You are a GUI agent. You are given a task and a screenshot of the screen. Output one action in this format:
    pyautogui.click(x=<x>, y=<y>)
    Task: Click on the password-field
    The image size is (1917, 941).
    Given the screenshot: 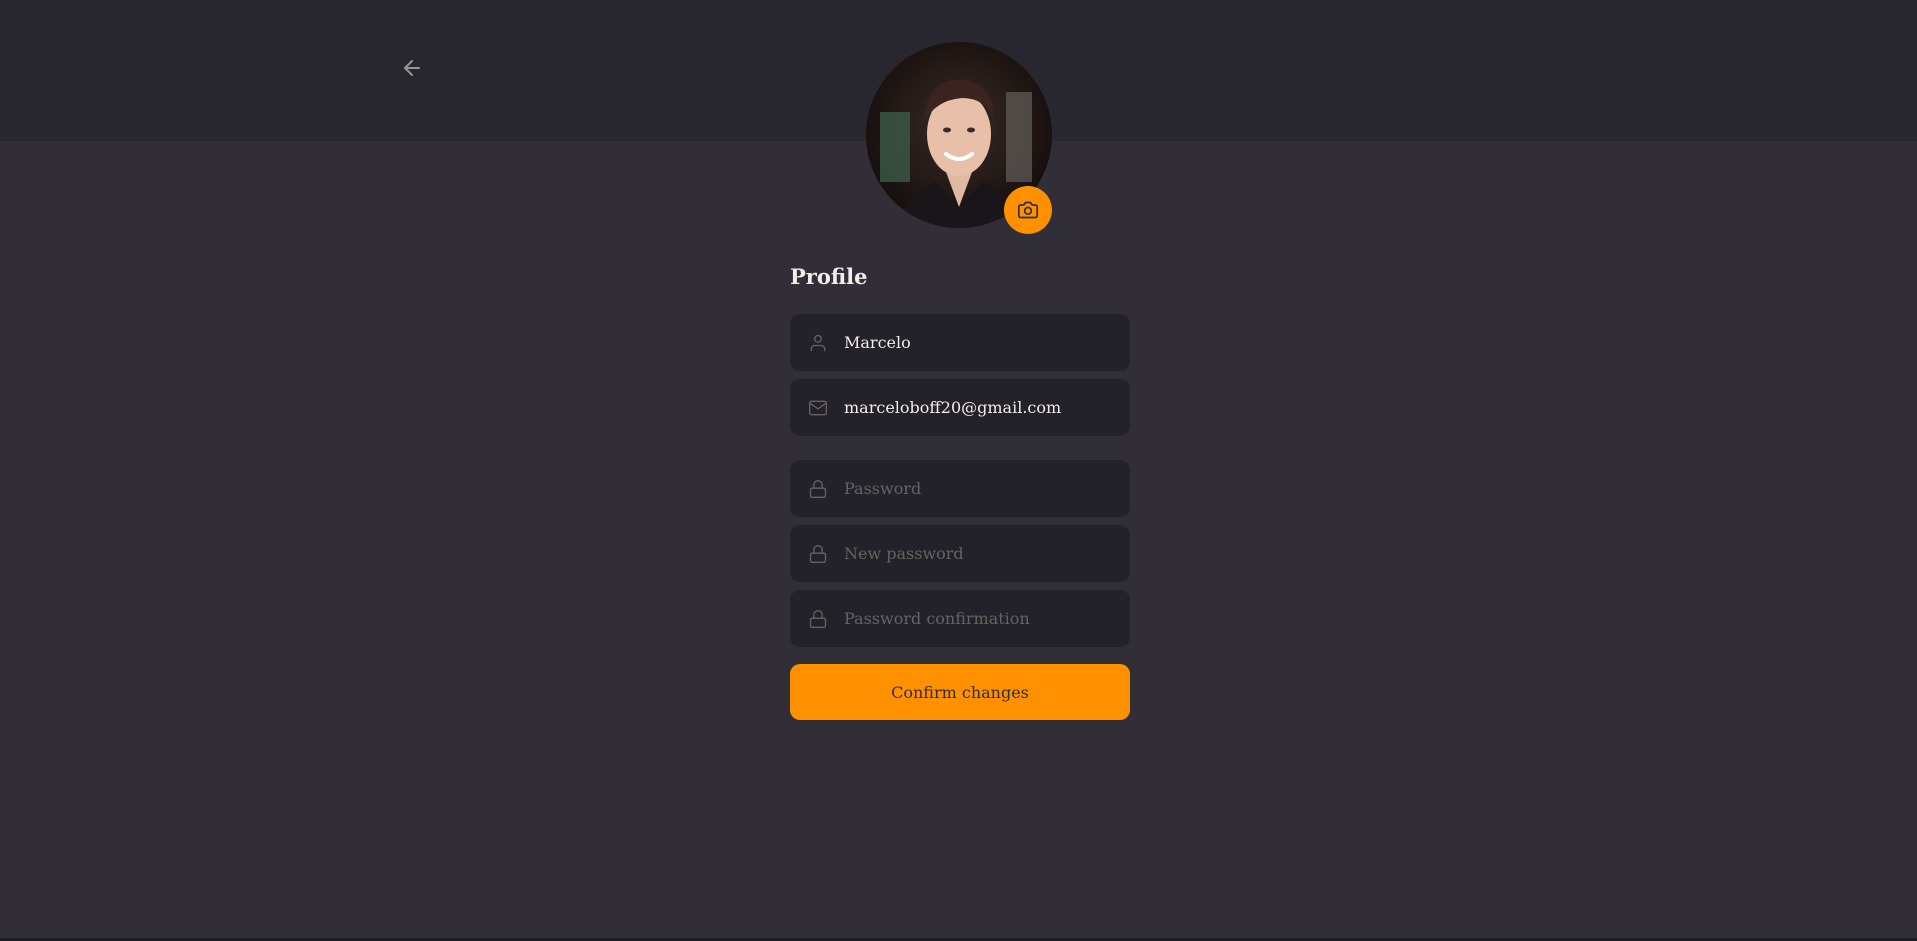 What is the action you would take?
    pyautogui.click(x=960, y=488)
    